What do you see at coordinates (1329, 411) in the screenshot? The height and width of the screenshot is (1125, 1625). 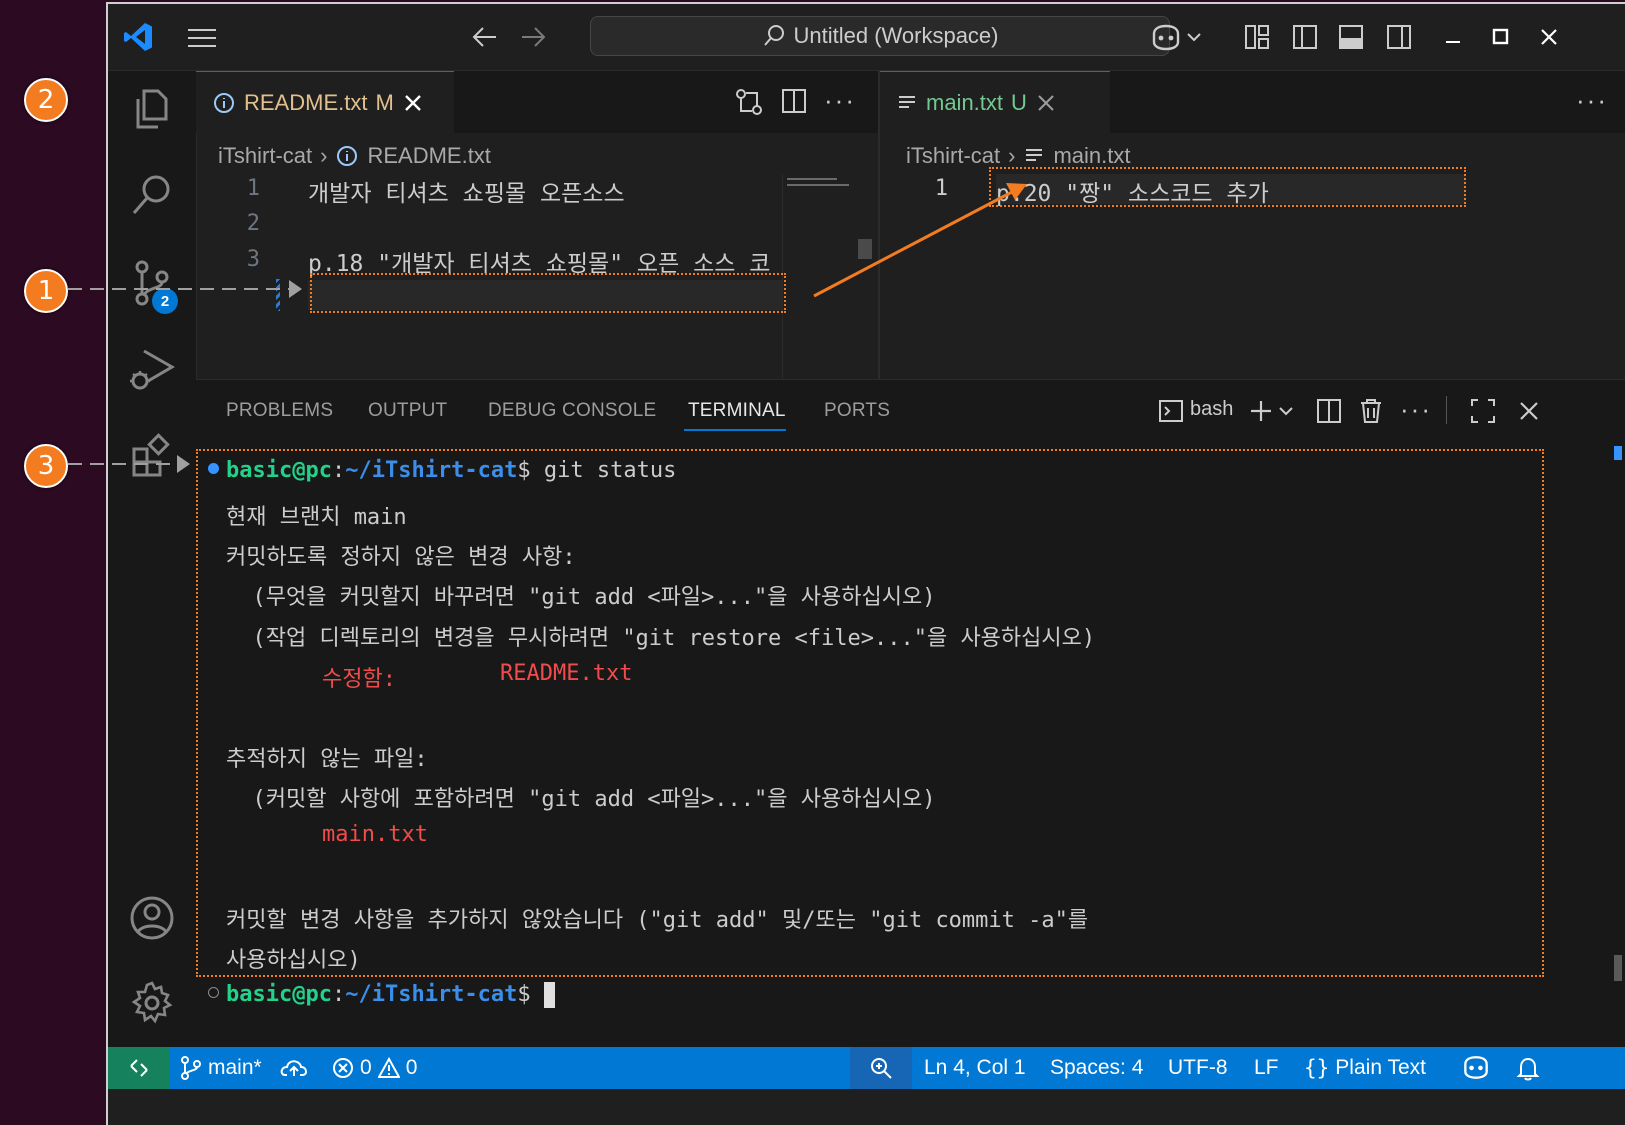 I see `split-terminal-icon` at bounding box center [1329, 411].